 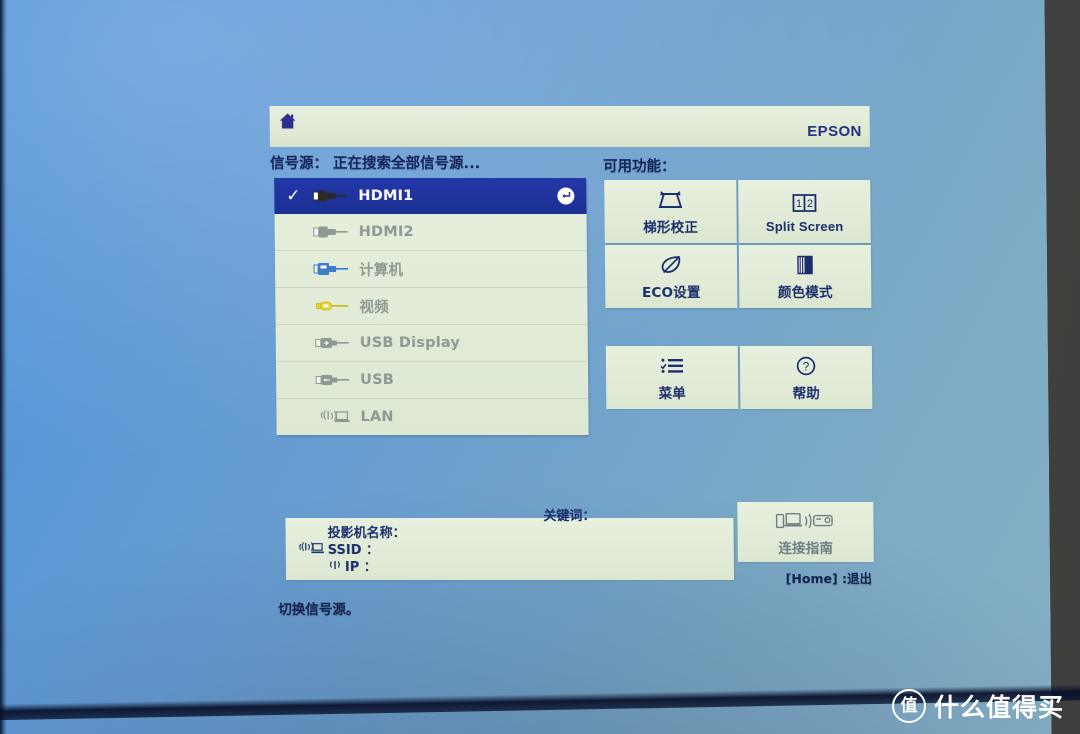 What do you see at coordinates (569, 142) in the screenshot?
I see `osd-header-underline` at bounding box center [569, 142].